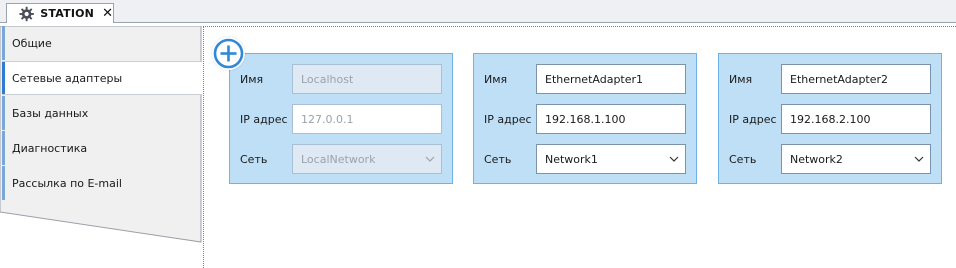  I want to click on sidebar-item-general: Общие, so click(102, 43).